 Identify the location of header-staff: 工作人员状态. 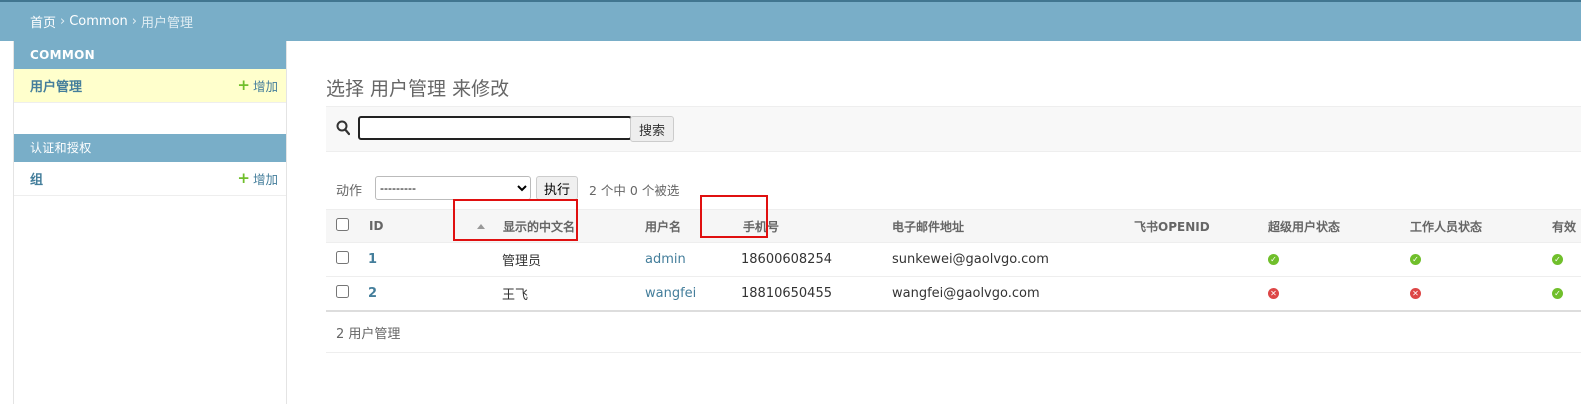
(1481, 226).